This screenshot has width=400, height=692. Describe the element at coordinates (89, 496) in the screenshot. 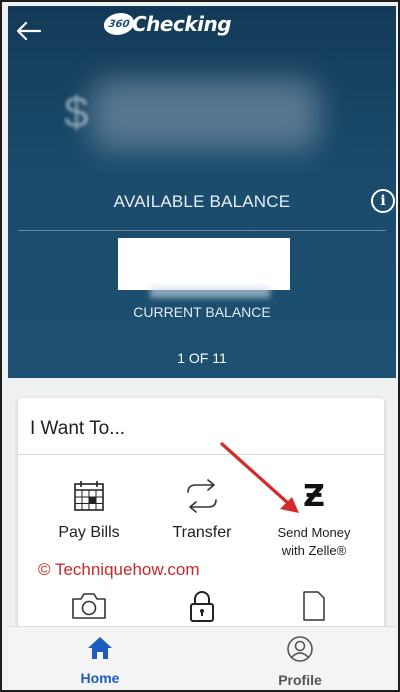

I see `calendar-icon` at that location.